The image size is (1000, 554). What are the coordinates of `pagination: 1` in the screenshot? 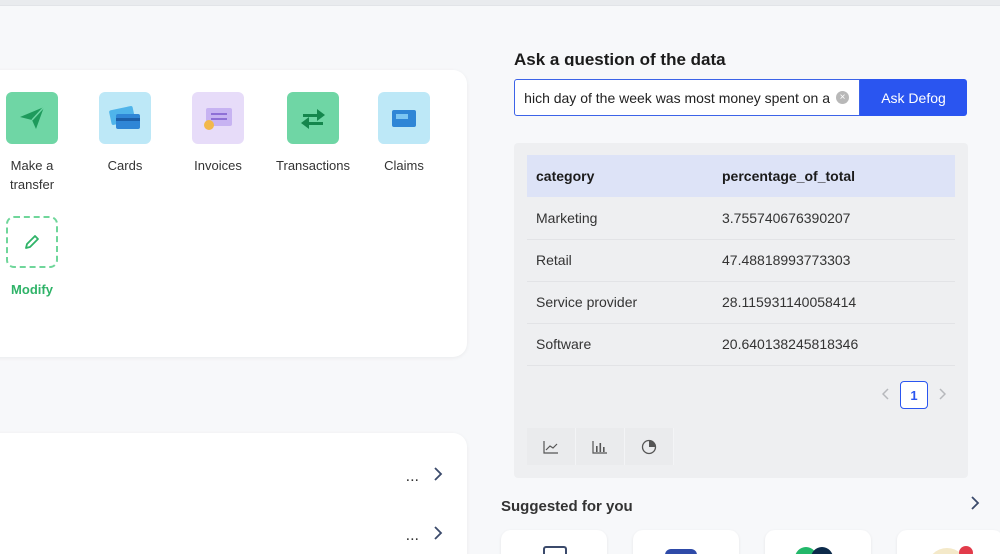 It's located at (914, 395).